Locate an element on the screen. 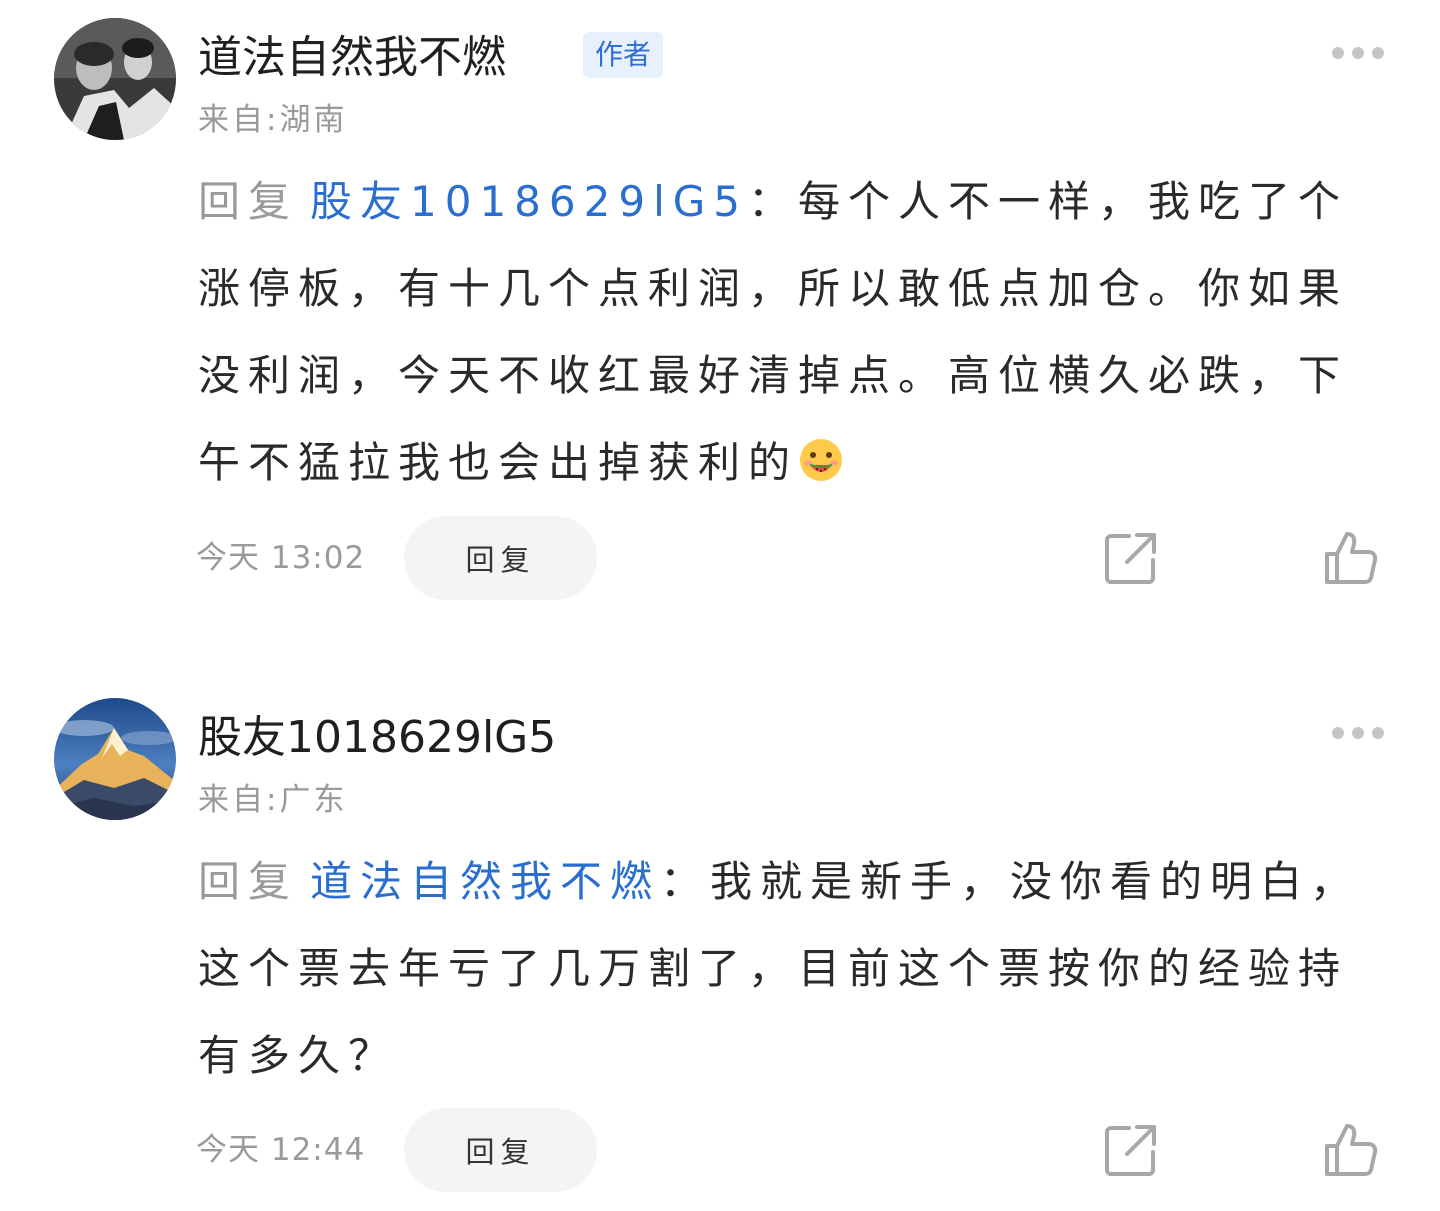 Image resolution: width=1440 pixels, height=1211 pixels. username: 股友1018629lG5 is located at coordinates (377, 738).